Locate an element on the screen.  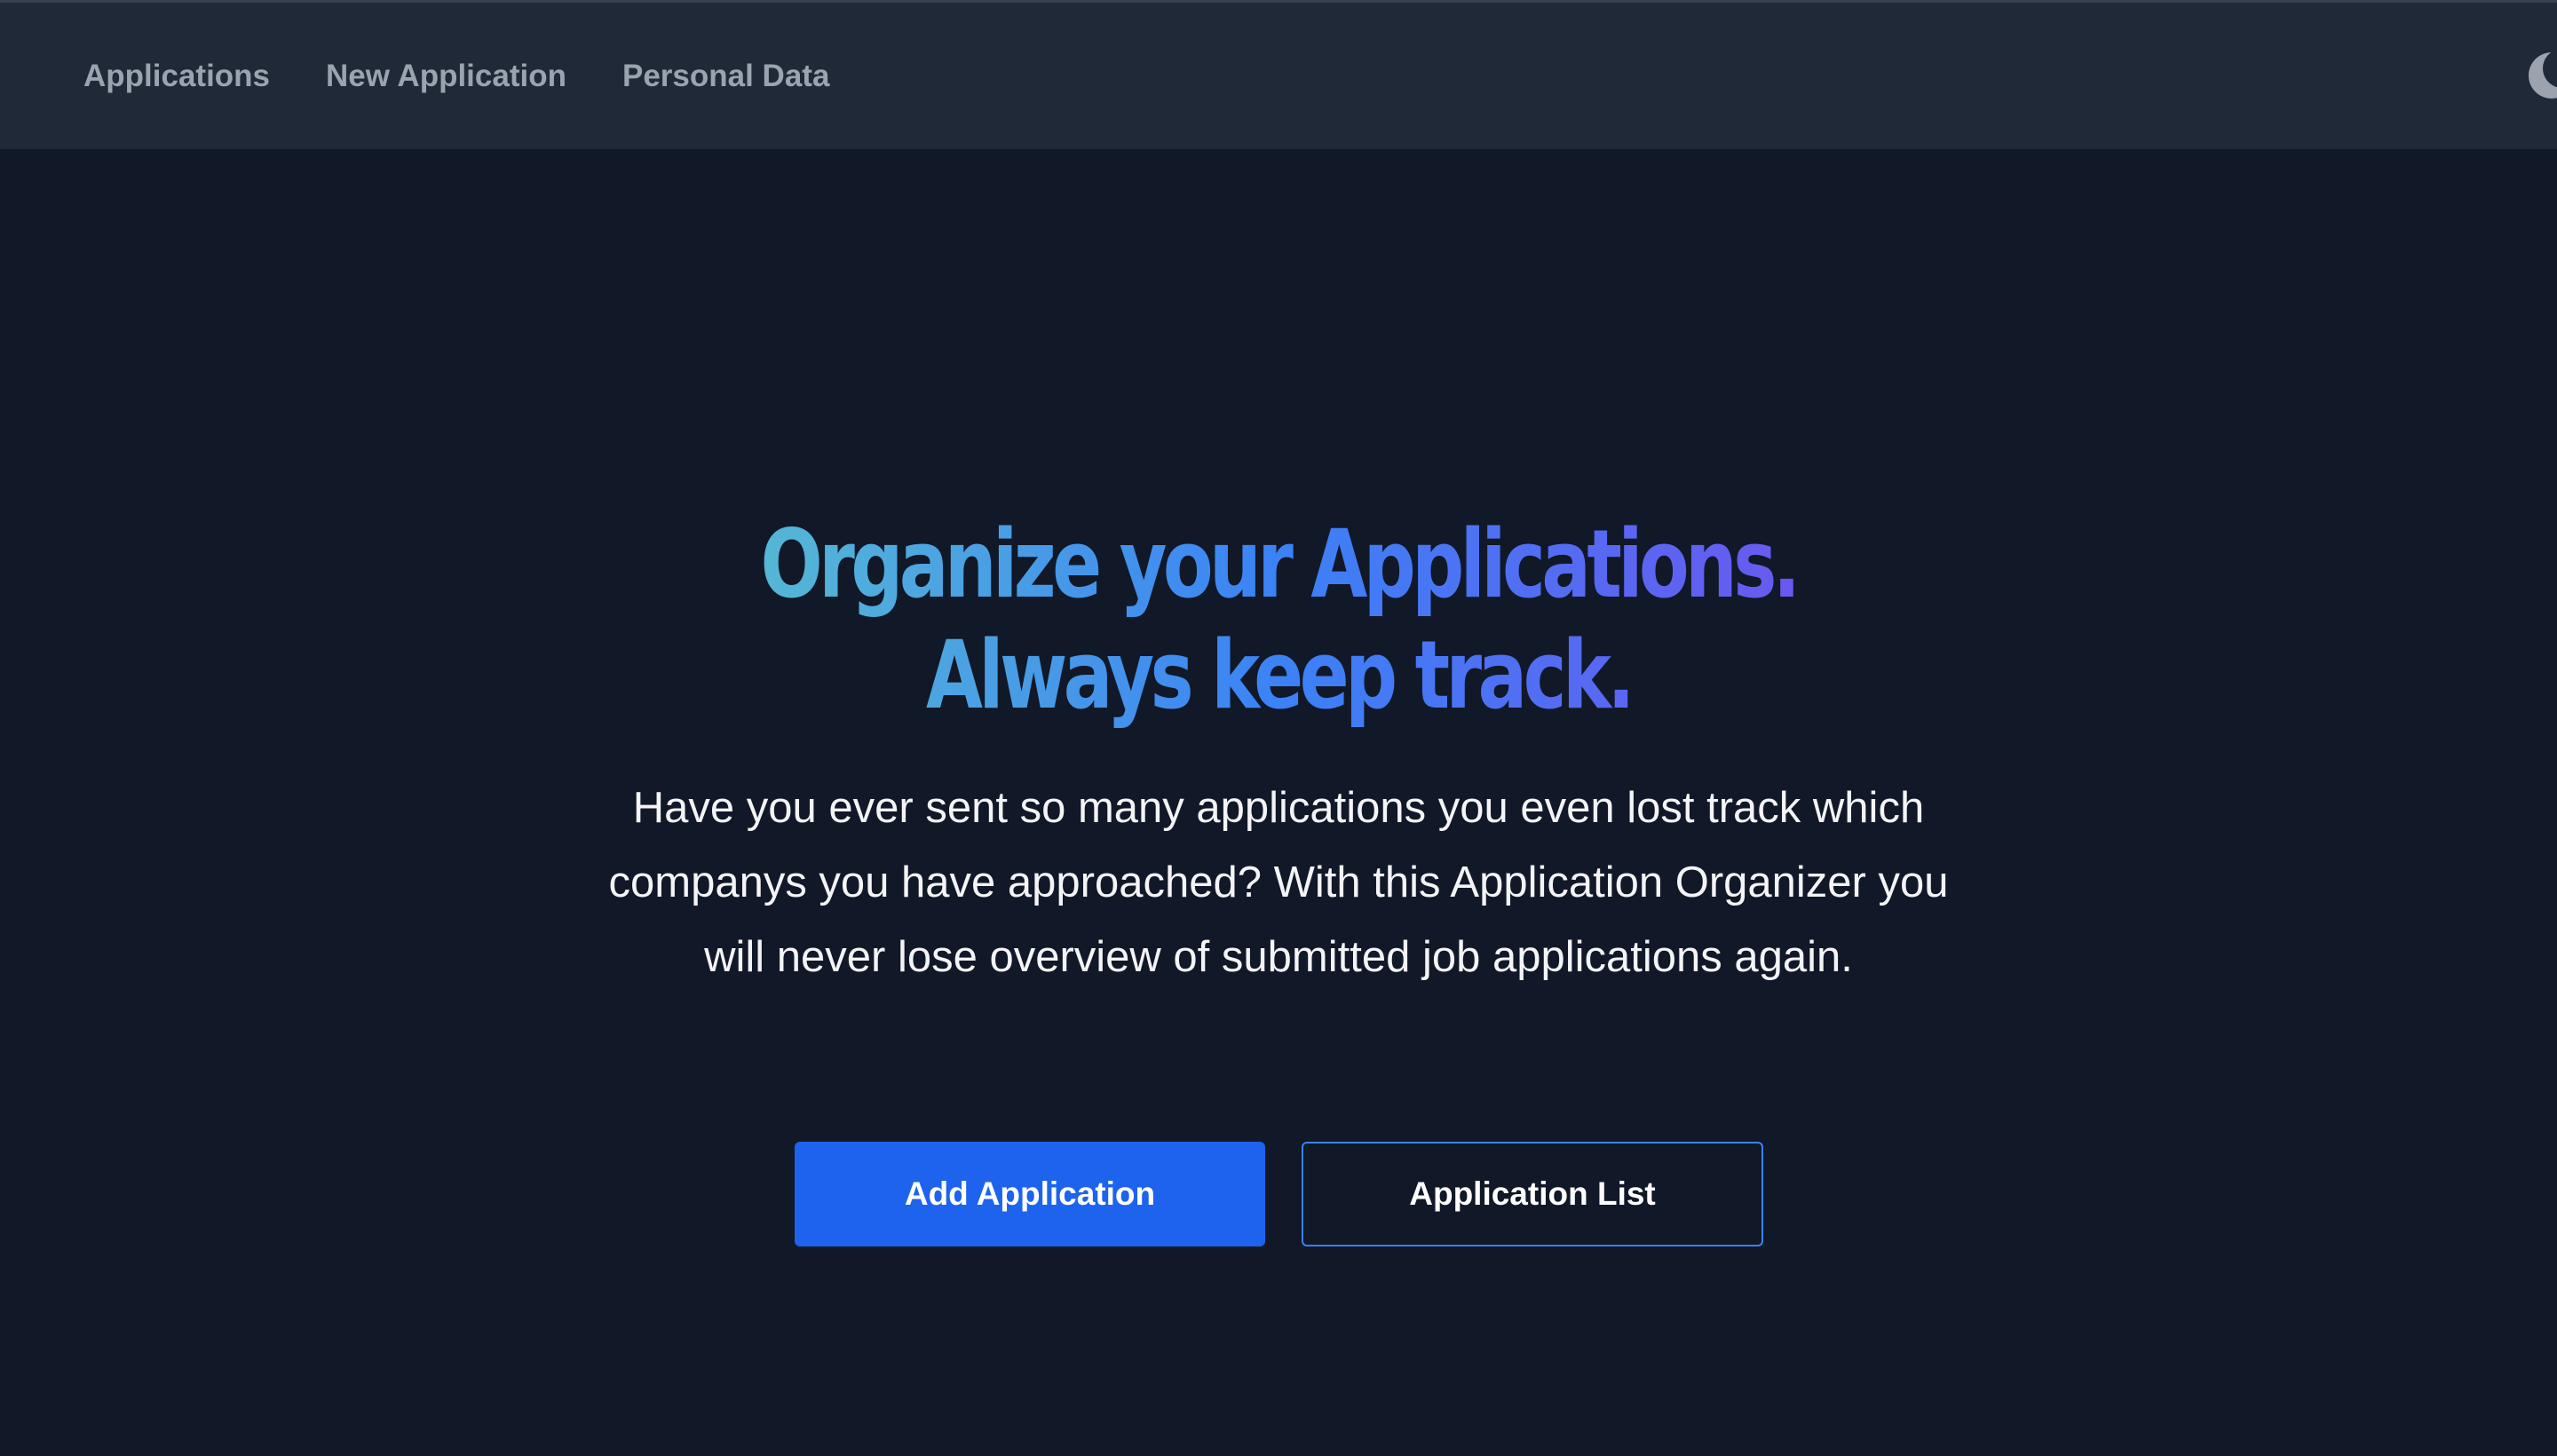
headline-organize-your: Organize your is located at coordinates (1035, 564).